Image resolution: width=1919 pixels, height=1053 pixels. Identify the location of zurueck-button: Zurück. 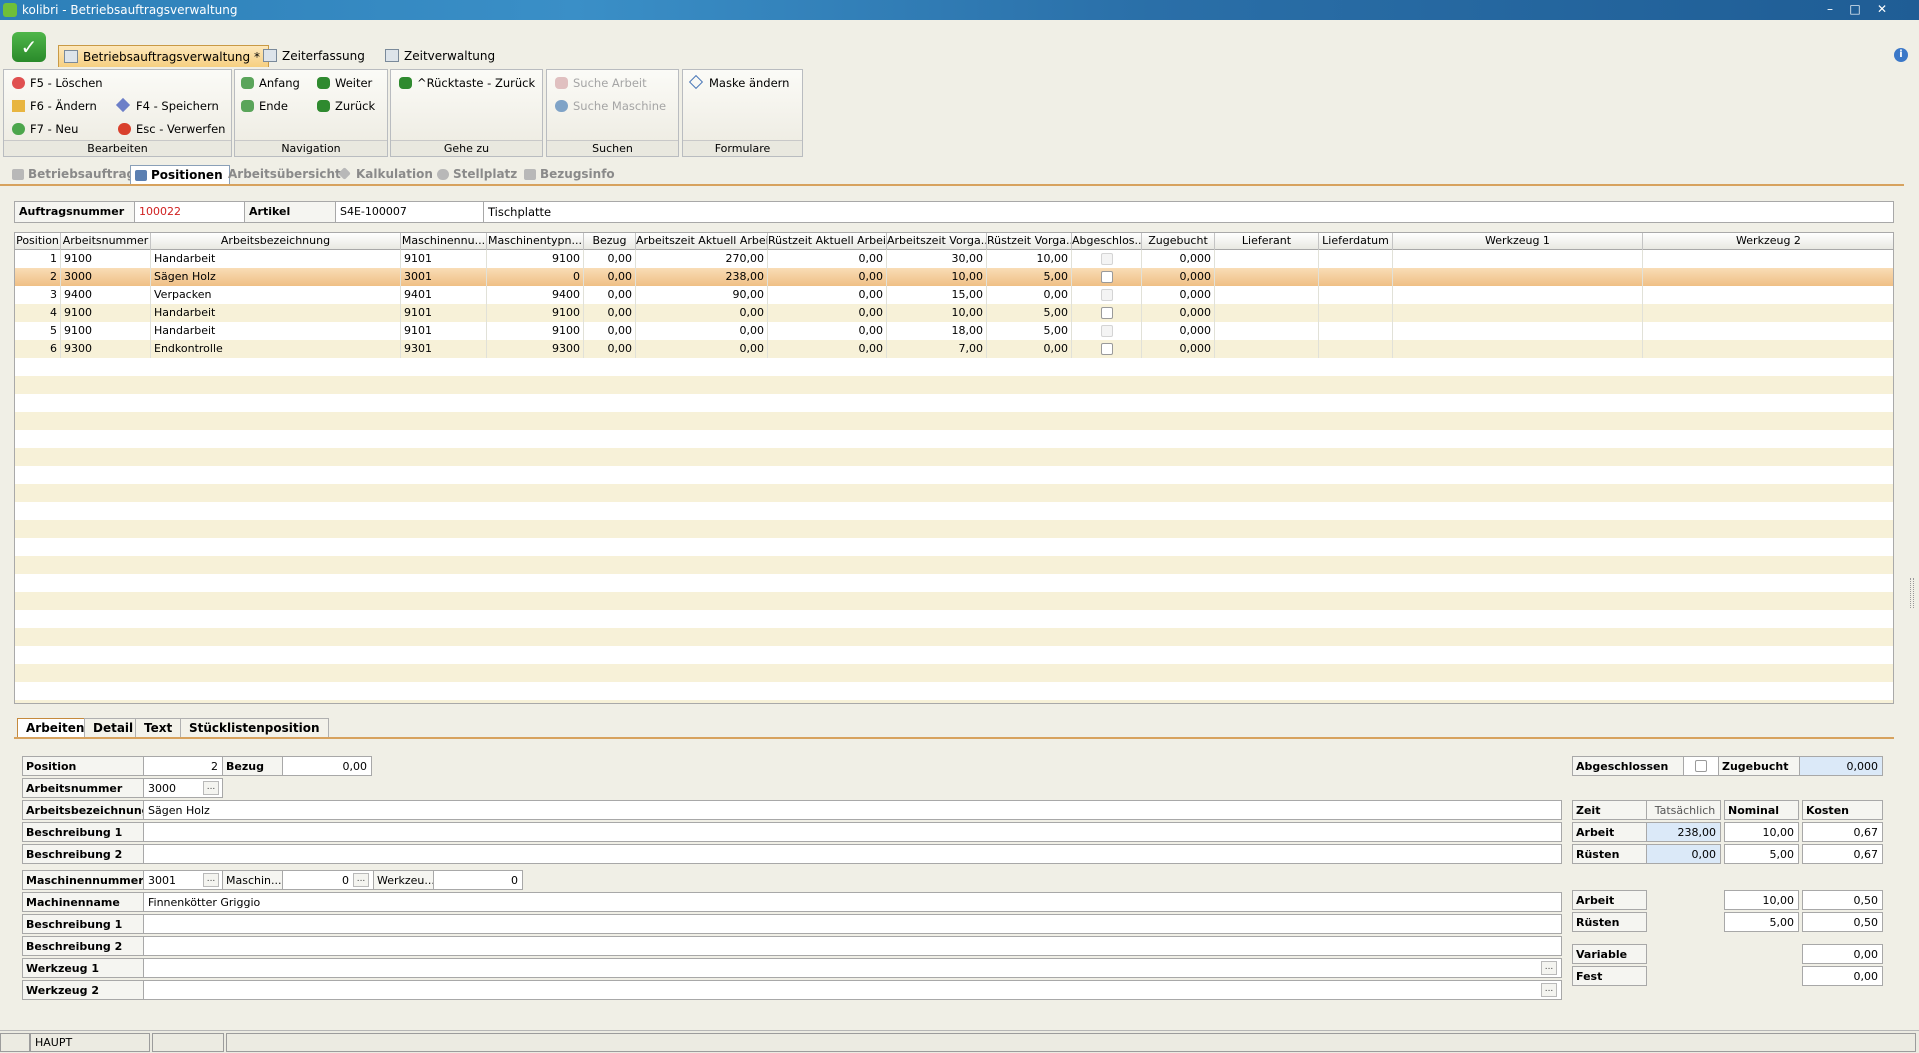
(345, 106).